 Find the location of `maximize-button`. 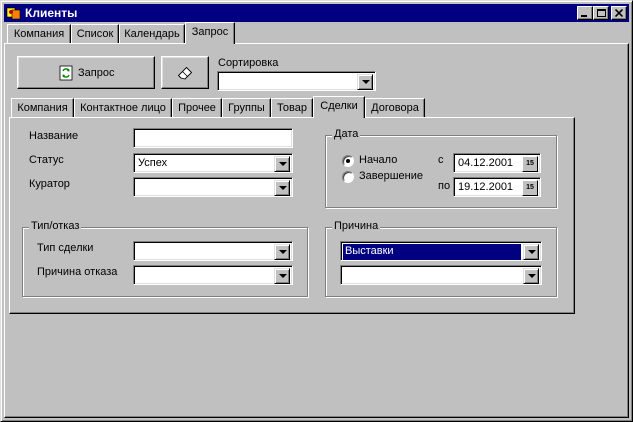

maximize-button is located at coordinates (601, 13).